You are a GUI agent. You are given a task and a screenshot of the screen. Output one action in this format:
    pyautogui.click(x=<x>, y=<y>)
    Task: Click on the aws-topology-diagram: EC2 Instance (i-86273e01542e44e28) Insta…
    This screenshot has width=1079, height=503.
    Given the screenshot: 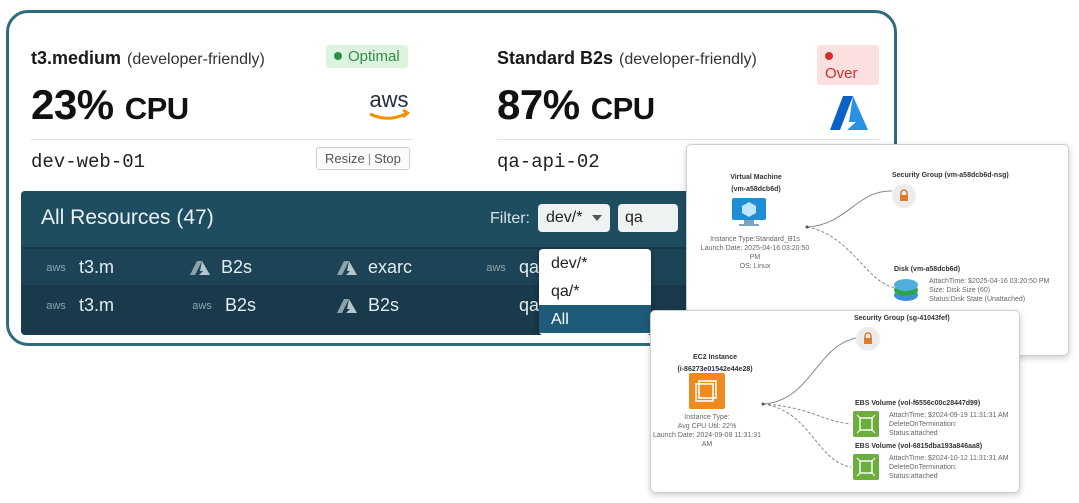 What is the action you would take?
    pyautogui.click(x=835, y=401)
    